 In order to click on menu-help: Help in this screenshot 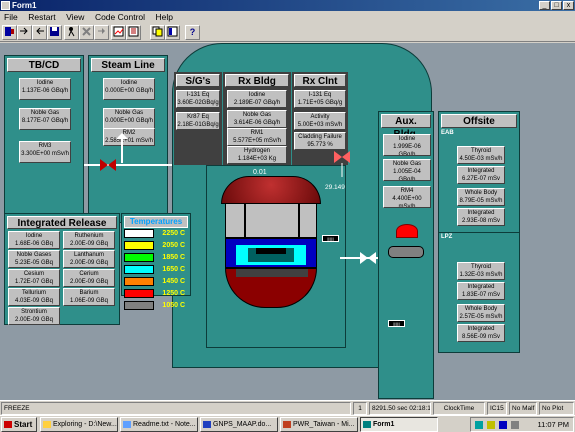, I will do `click(164, 17)`.